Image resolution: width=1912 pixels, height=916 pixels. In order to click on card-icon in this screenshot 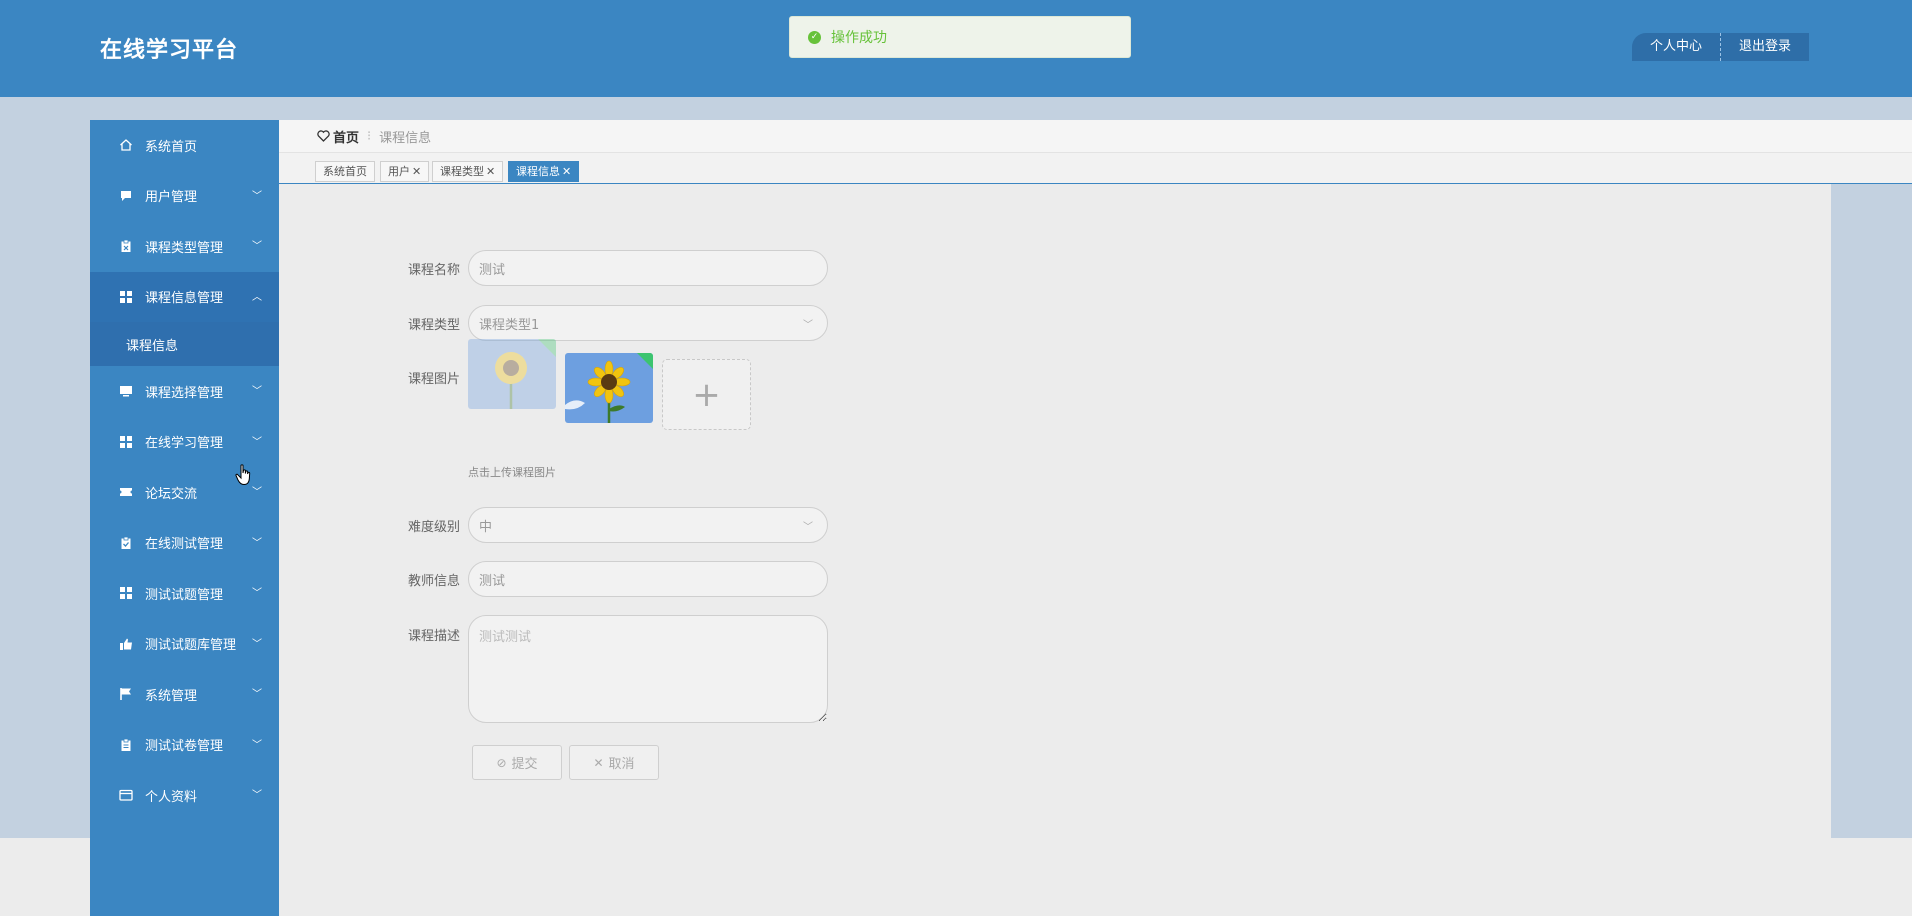, I will do `click(126, 795)`.